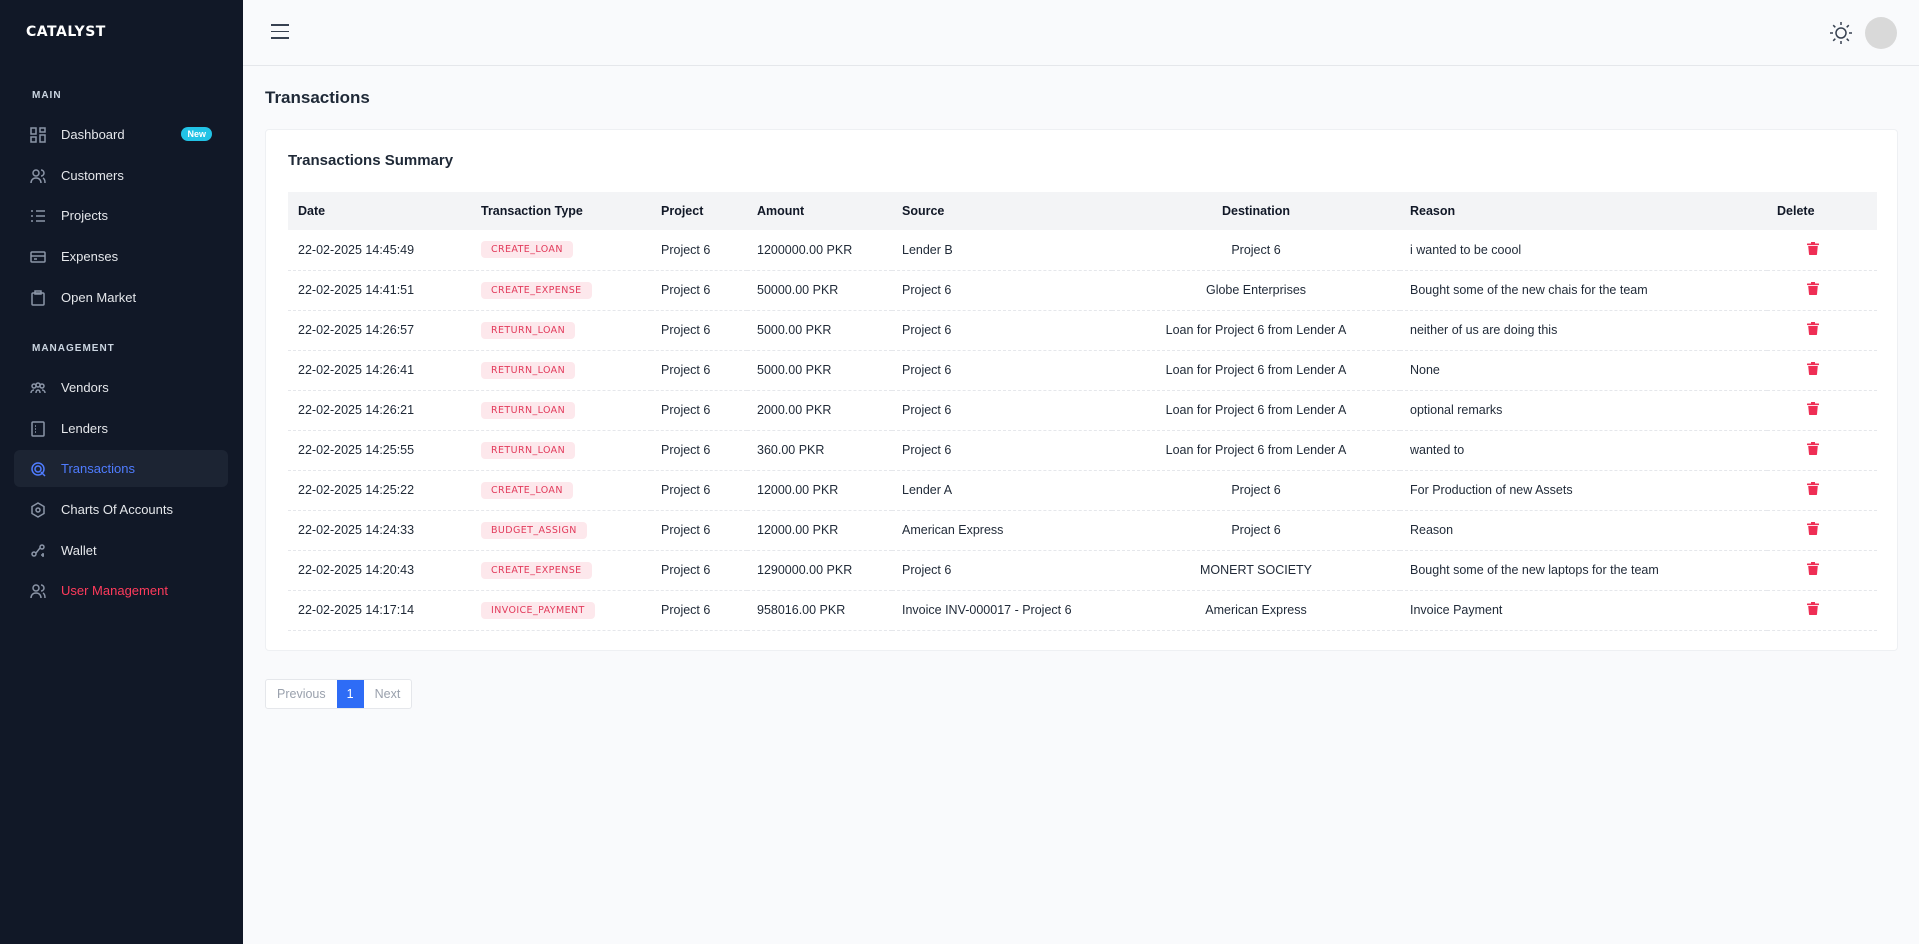  I want to click on column-header-type: Transaction Type, so click(561, 211).